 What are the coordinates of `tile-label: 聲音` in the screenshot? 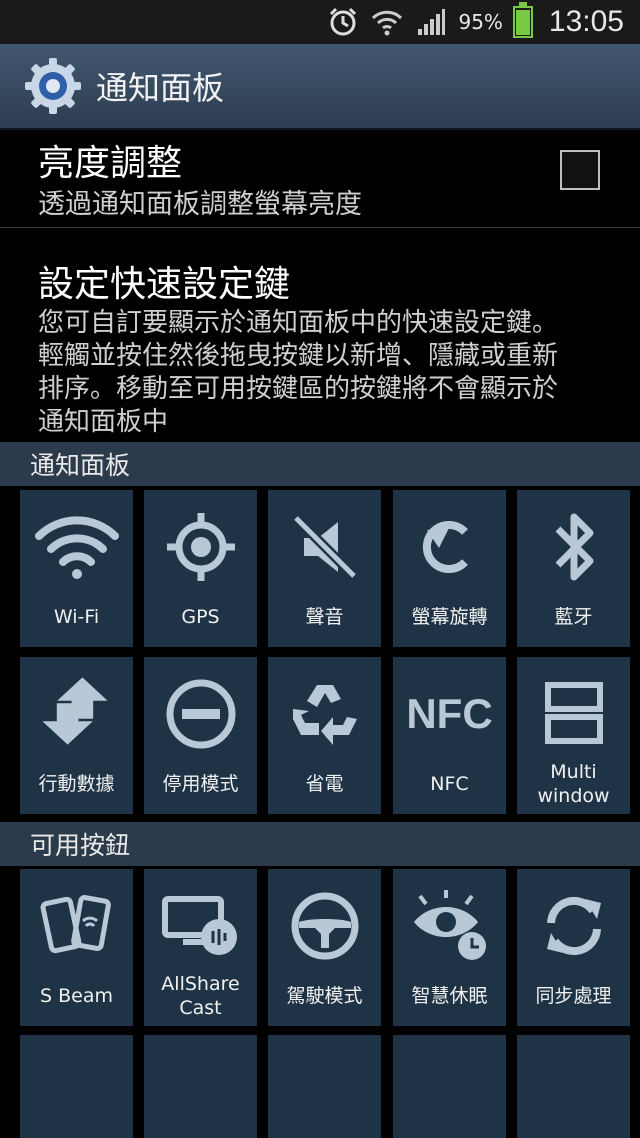 It's located at (324, 616).